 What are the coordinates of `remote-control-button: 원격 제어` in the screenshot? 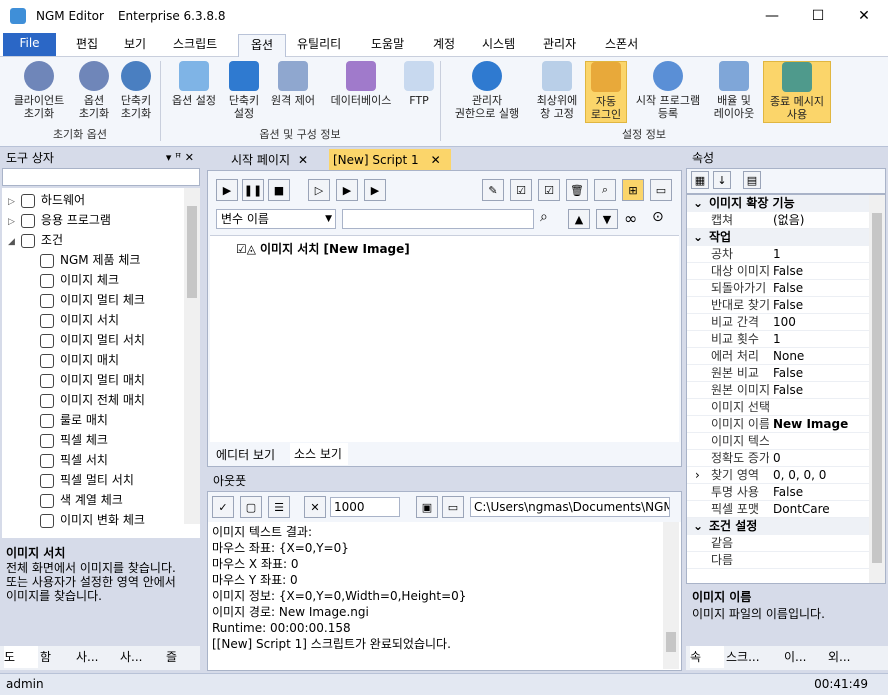 It's located at (293, 84).